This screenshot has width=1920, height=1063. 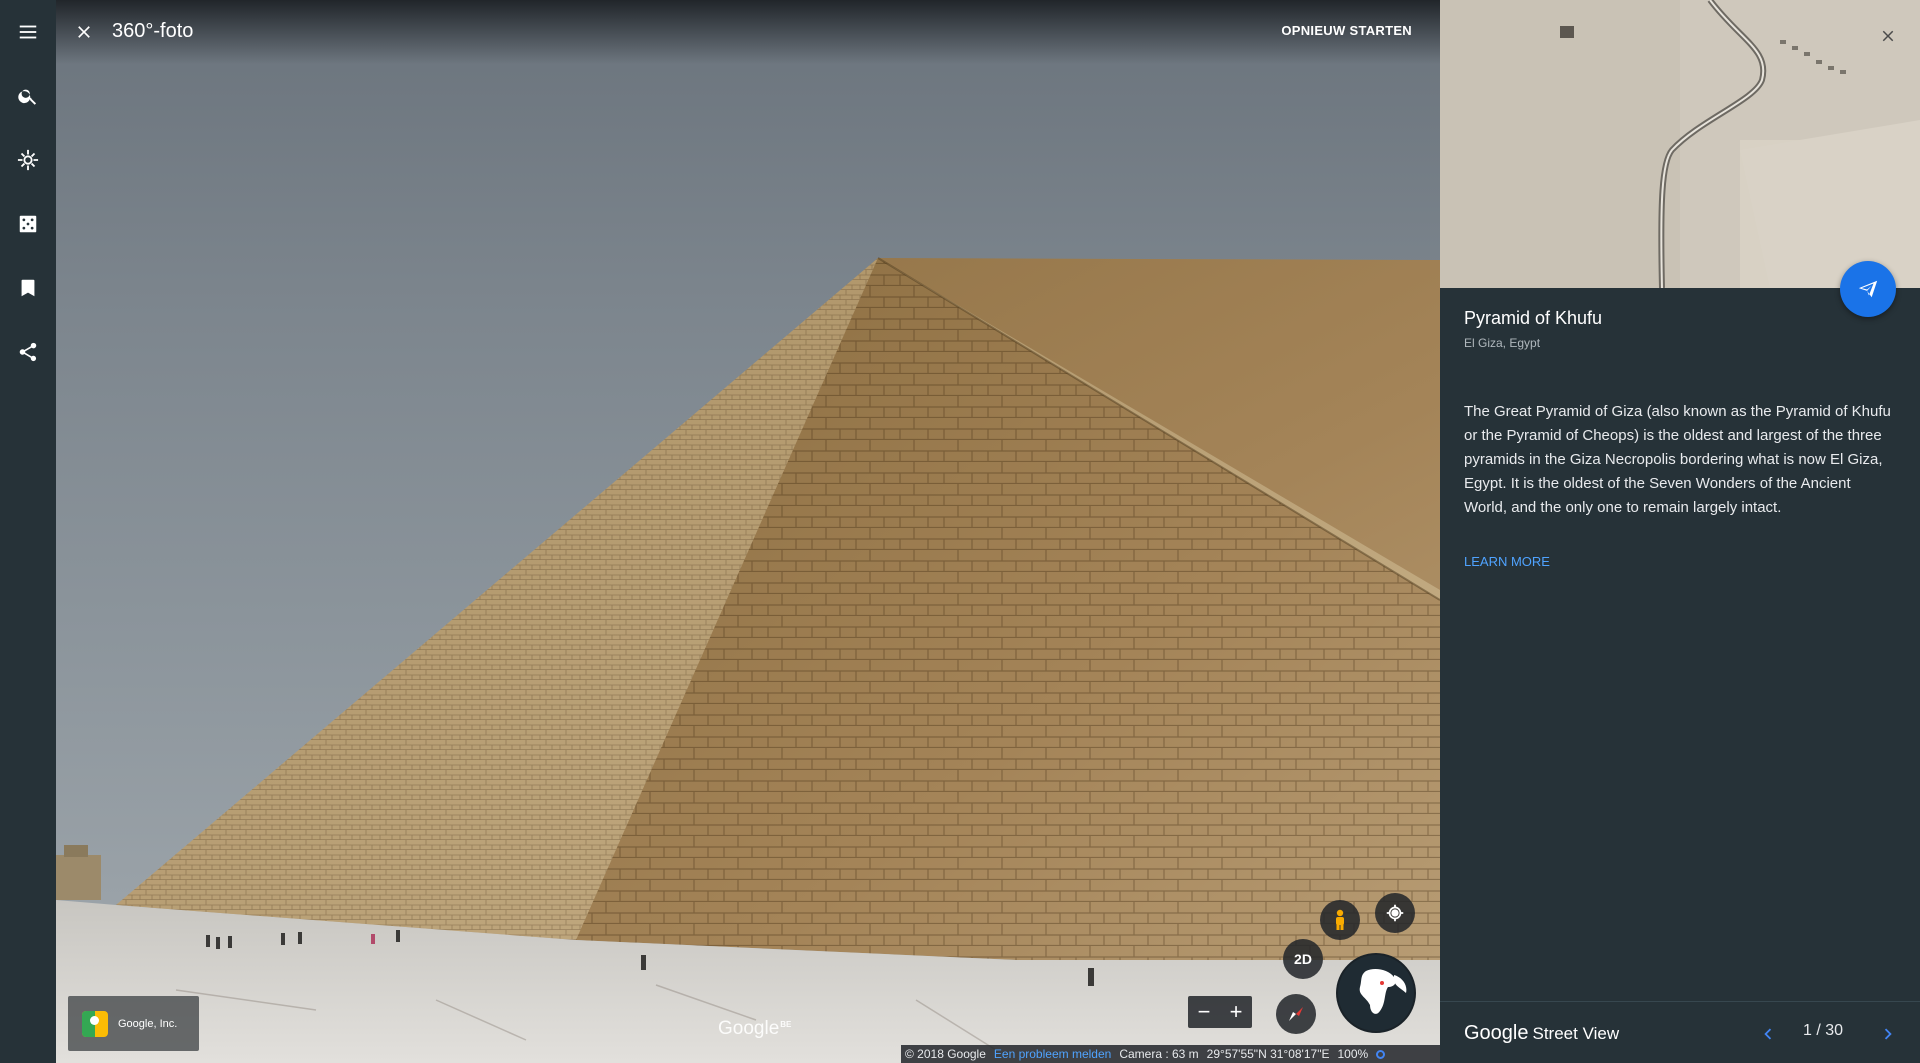 I want to click on share-button, so click(x=28, y=352).